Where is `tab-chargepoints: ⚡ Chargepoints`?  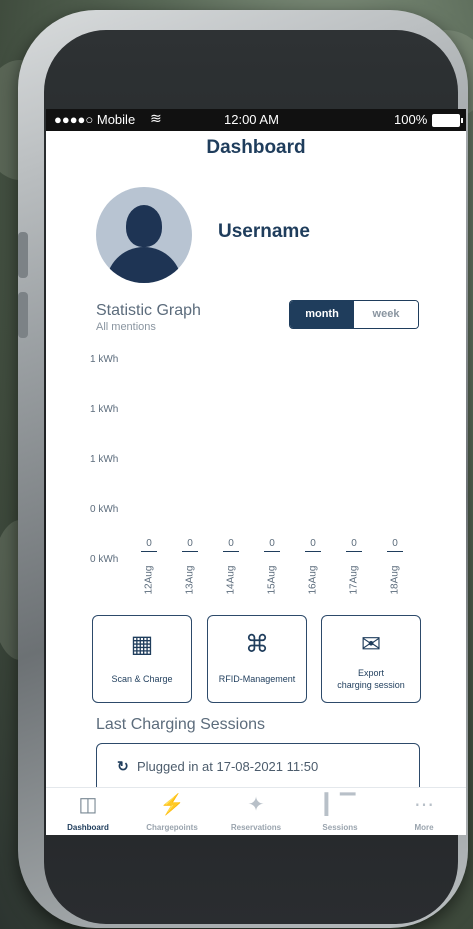
tab-chargepoints: ⚡ Chargepoints is located at coordinates (172, 811).